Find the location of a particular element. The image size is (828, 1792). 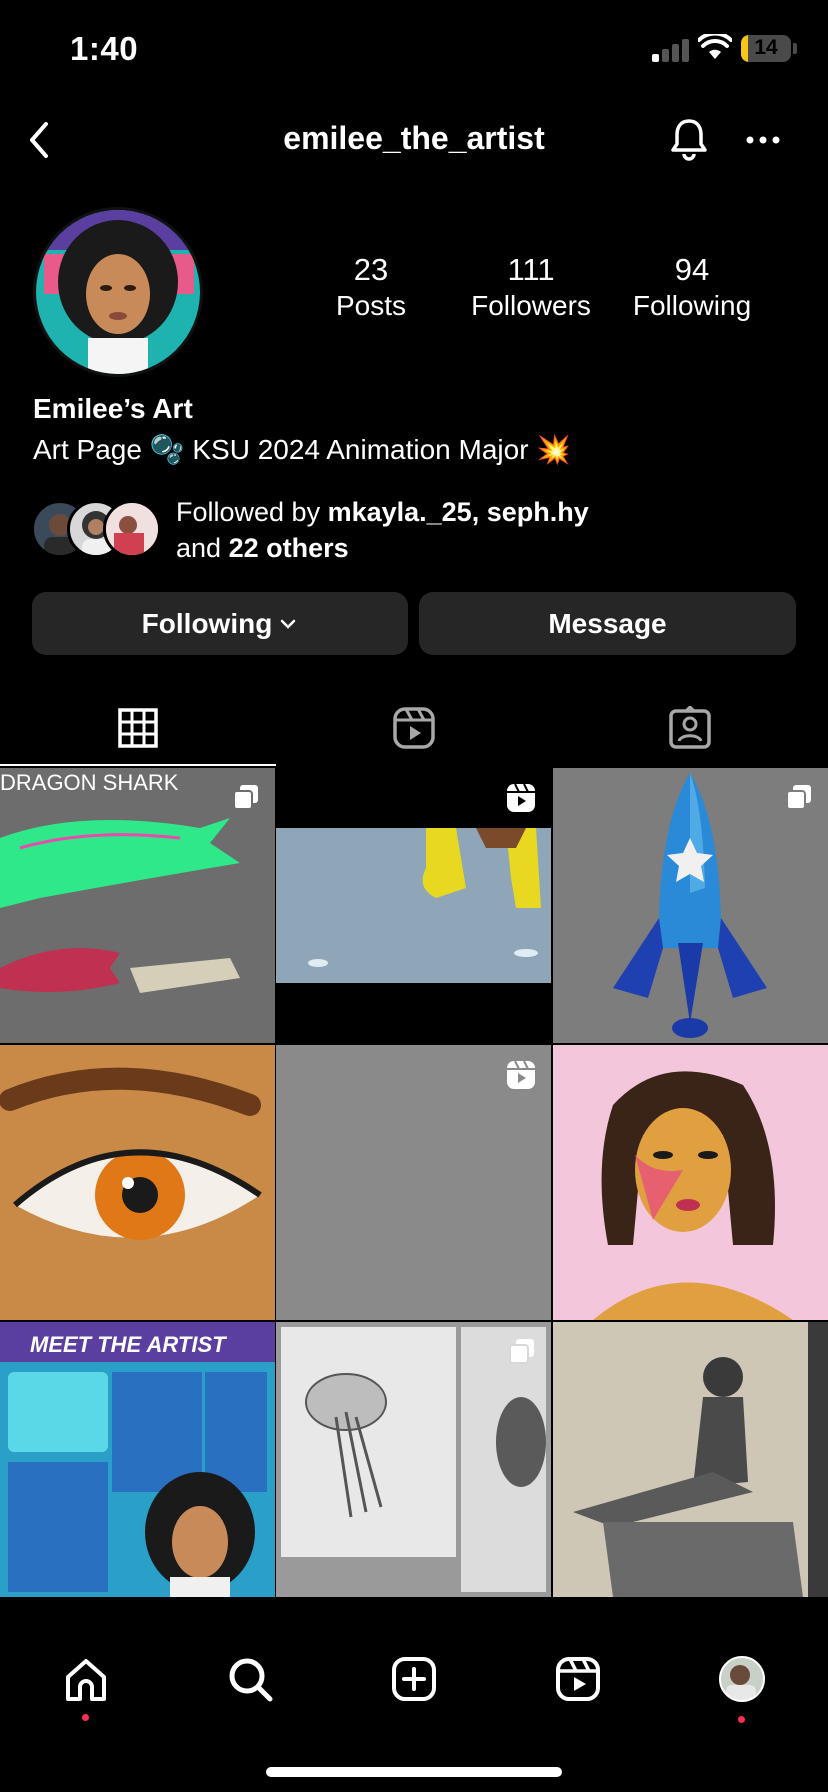

profile-header: emilee_the_artist is located at coordinates (414, 140).